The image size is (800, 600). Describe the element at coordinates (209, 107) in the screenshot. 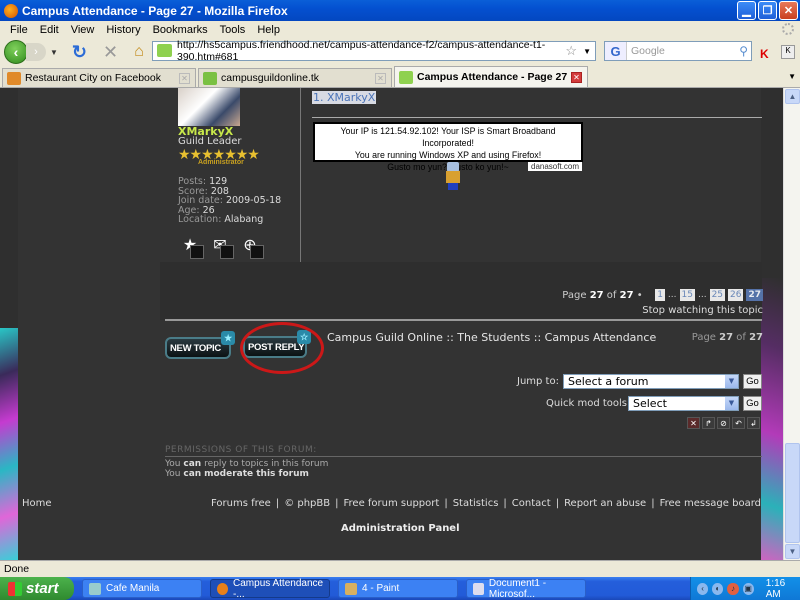

I see `avatar` at that location.